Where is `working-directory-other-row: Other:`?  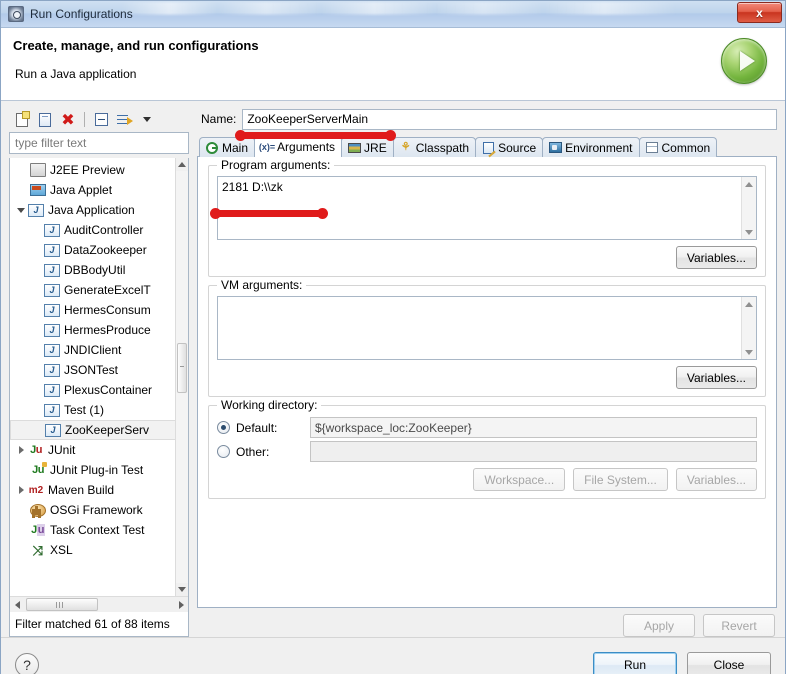 working-directory-other-row: Other: is located at coordinates (487, 451).